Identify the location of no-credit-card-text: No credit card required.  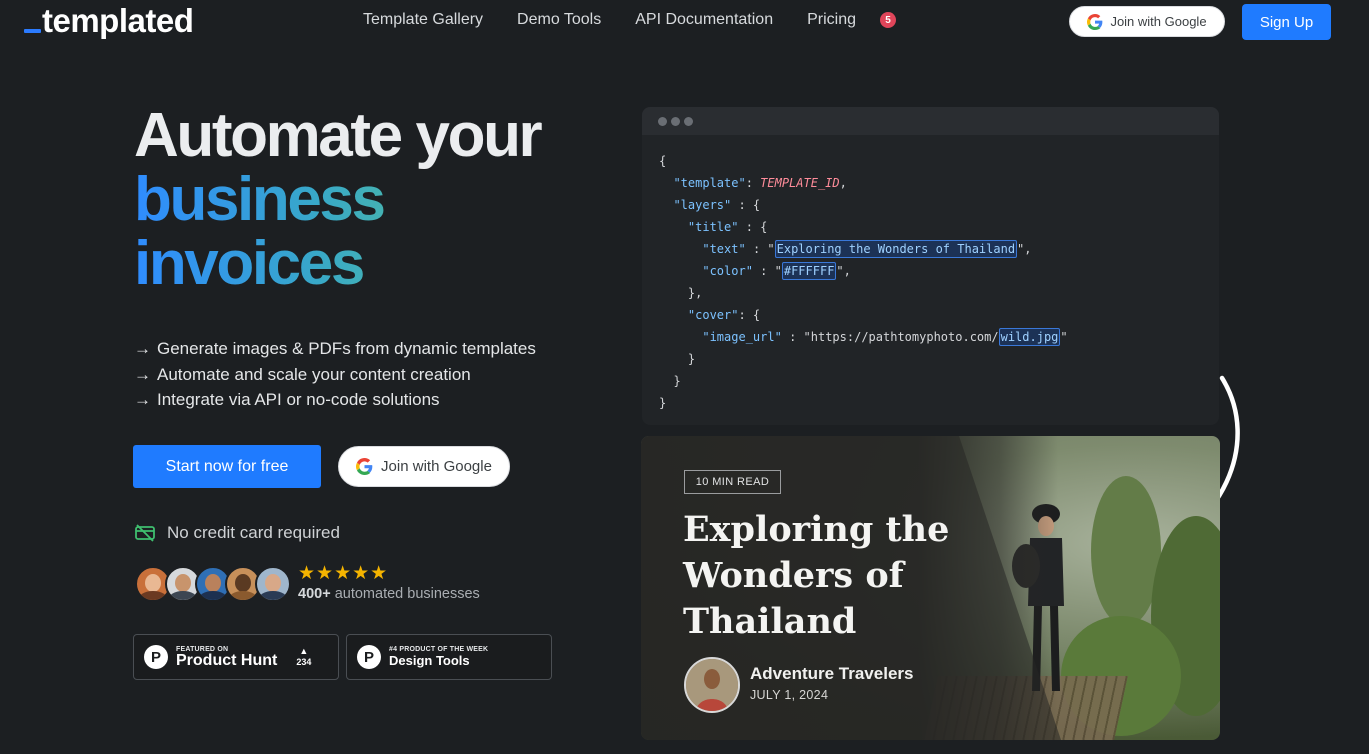
(253, 532).